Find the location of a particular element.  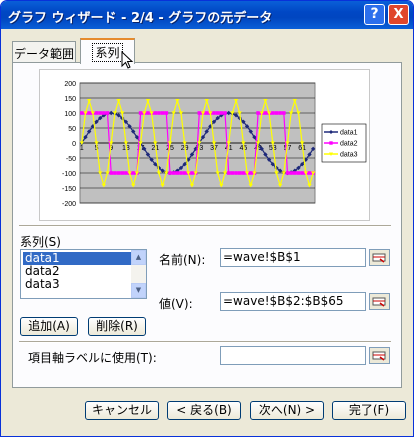

y-tick-label: 100 is located at coordinates (70, 114).